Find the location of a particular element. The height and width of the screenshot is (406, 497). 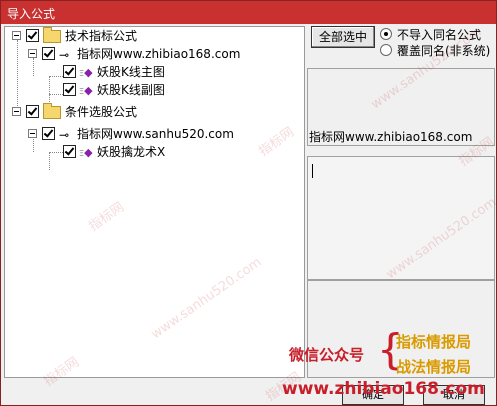

radio-unselected-icon is located at coordinates (386, 50).